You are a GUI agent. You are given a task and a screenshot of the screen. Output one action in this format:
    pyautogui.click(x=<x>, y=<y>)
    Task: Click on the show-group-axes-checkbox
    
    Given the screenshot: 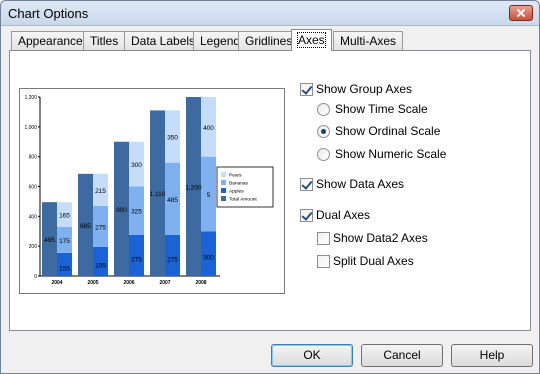 What is the action you would take?
    pyautogui.click(x=306, y=89)
    